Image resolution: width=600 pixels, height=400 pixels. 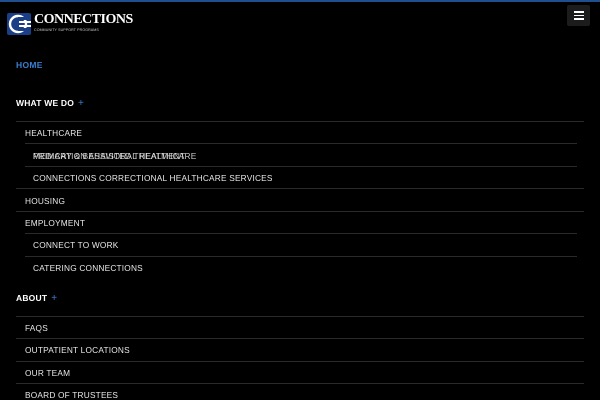 What do you see at coordinates (32, 298) in the screenshot?
I see `nav-section-label: ABOUT` at bounding box center [32, 298].